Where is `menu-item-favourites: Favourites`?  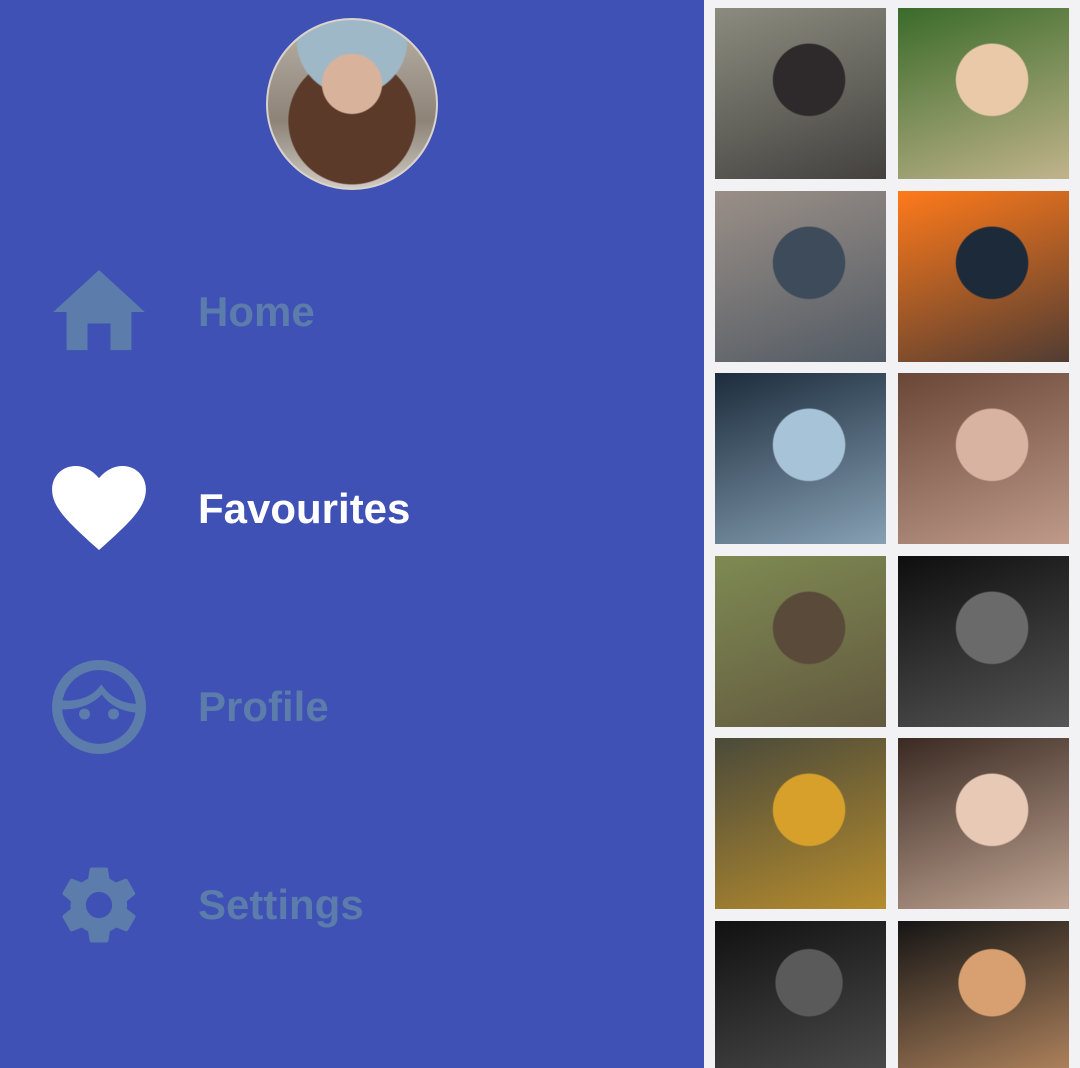
menu-item-favourites: Favourites is located at coordinates (352, 509).